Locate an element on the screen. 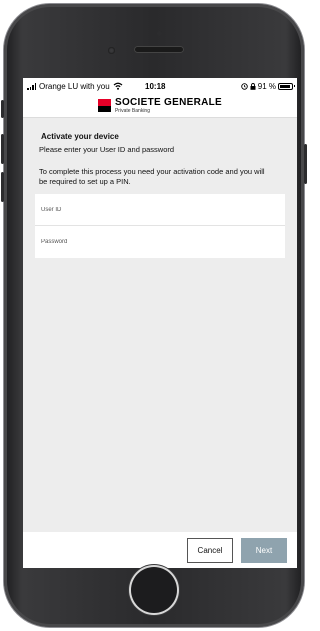  mute-switch is located at coordinates (2, 109).